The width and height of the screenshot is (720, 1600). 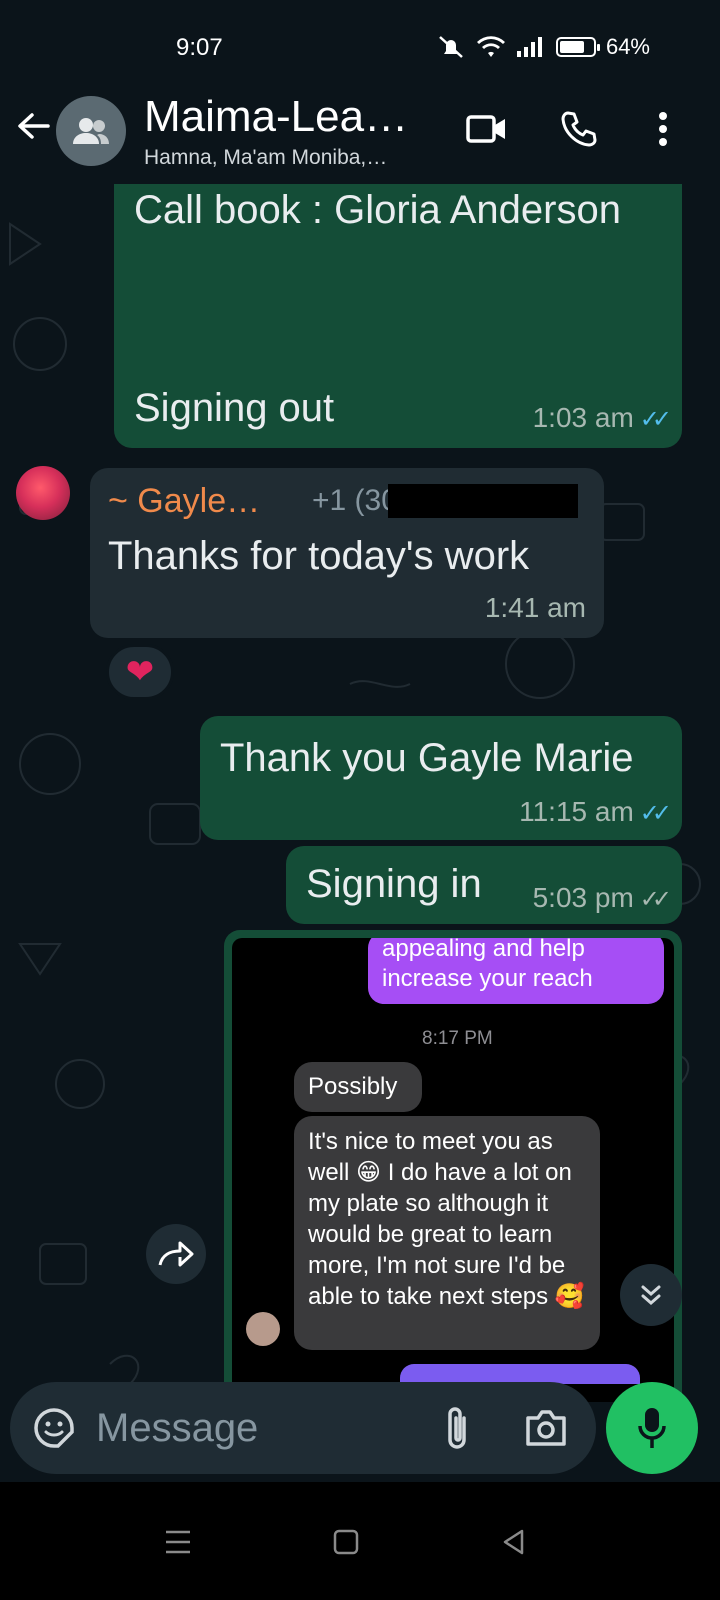 I want to click on message-text: Thanks for today's work, so click(x=319, y=556).